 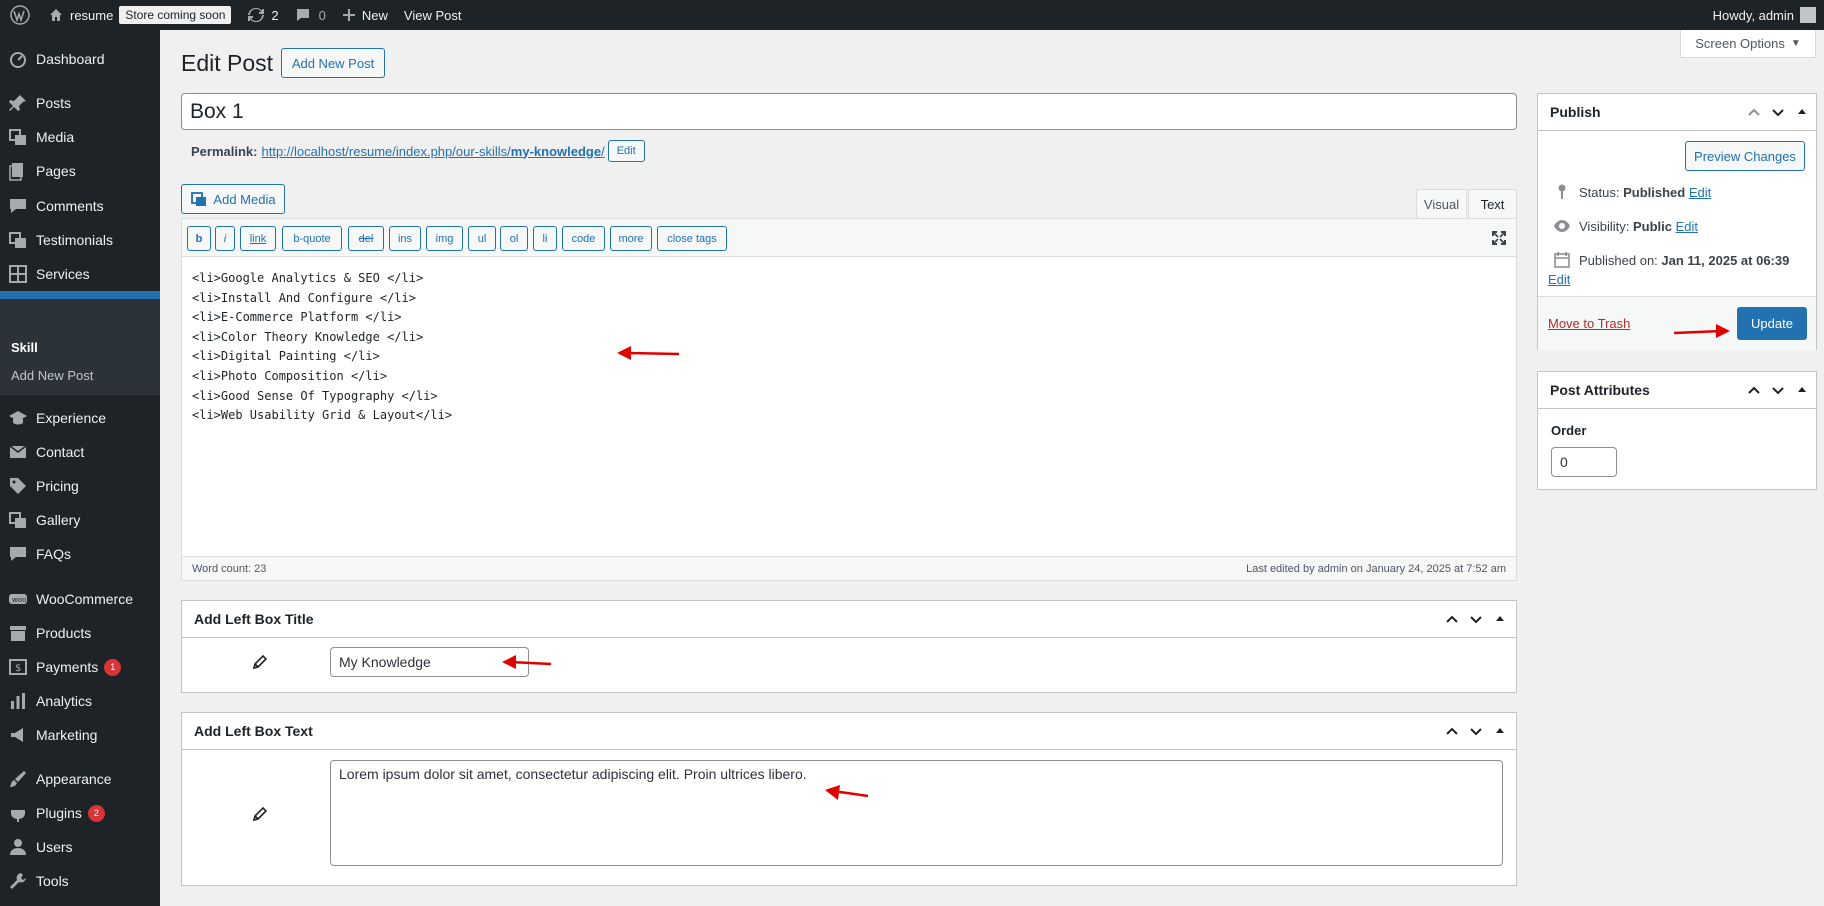 What do you see at coordinates (849, 731) in the screenshot?
I see `left-box-text-header: Add Left Box Text` at bounding box center [849, 731].